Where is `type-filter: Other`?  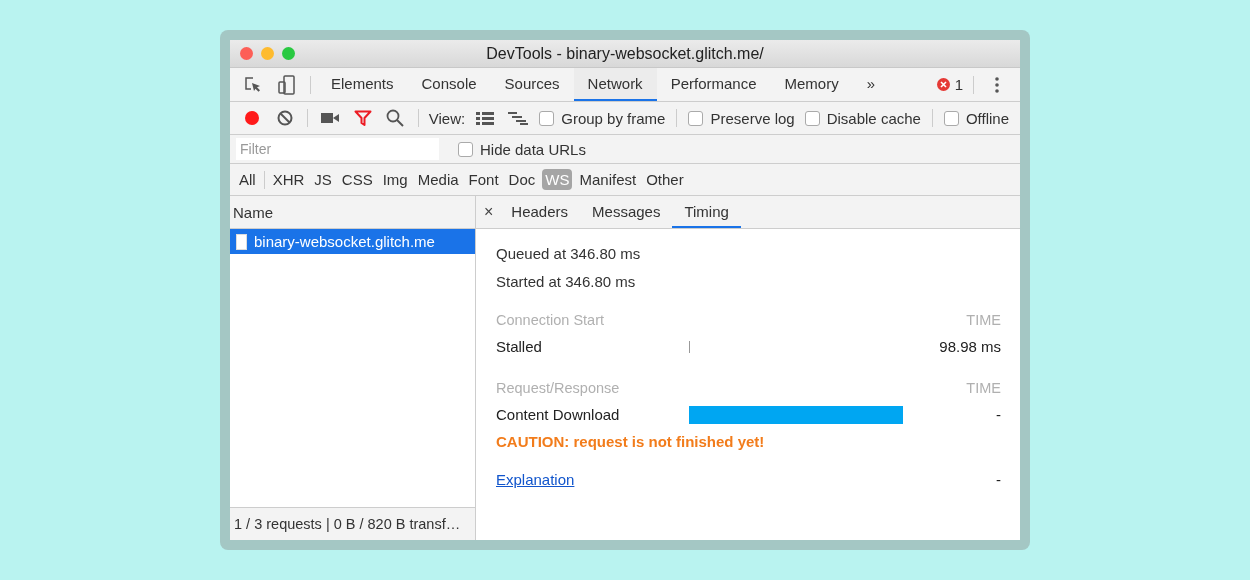 type-filter: Other is located at coordinates (665, 179).